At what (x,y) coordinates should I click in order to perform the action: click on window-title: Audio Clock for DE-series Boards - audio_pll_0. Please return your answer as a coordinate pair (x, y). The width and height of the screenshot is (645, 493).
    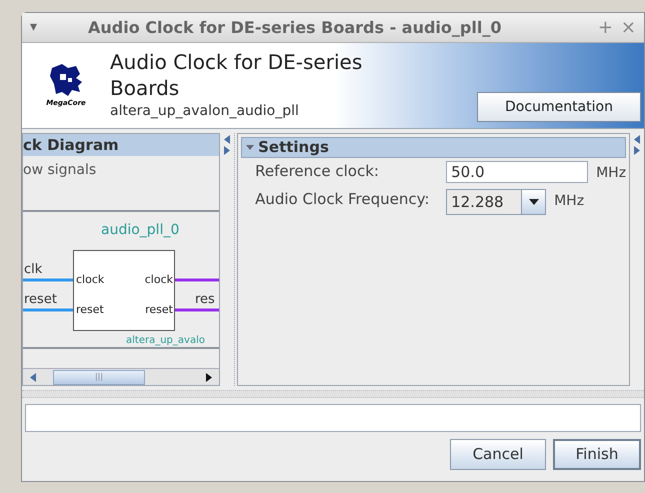
    Looking at the image, I should click on (295, 27).